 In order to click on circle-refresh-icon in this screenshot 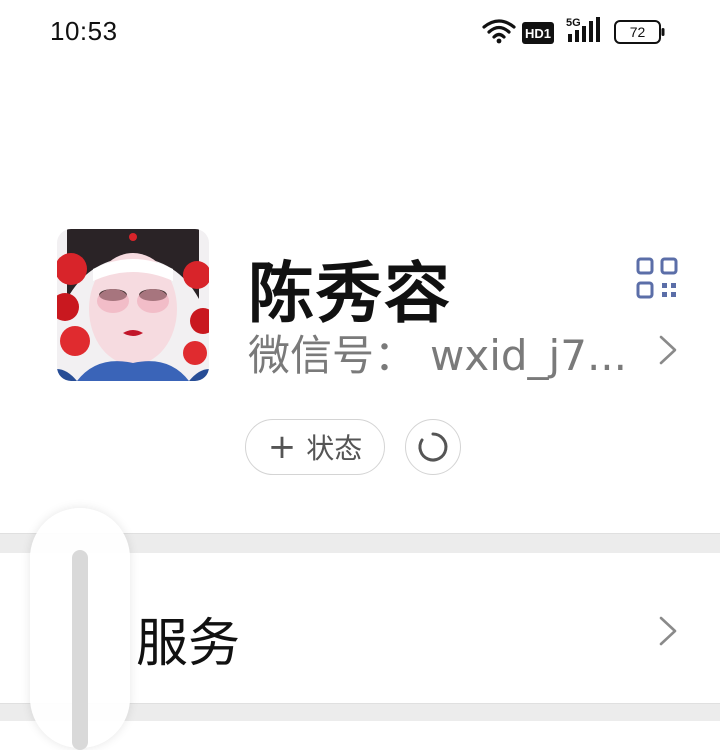, I will do `click(433, 447)`.